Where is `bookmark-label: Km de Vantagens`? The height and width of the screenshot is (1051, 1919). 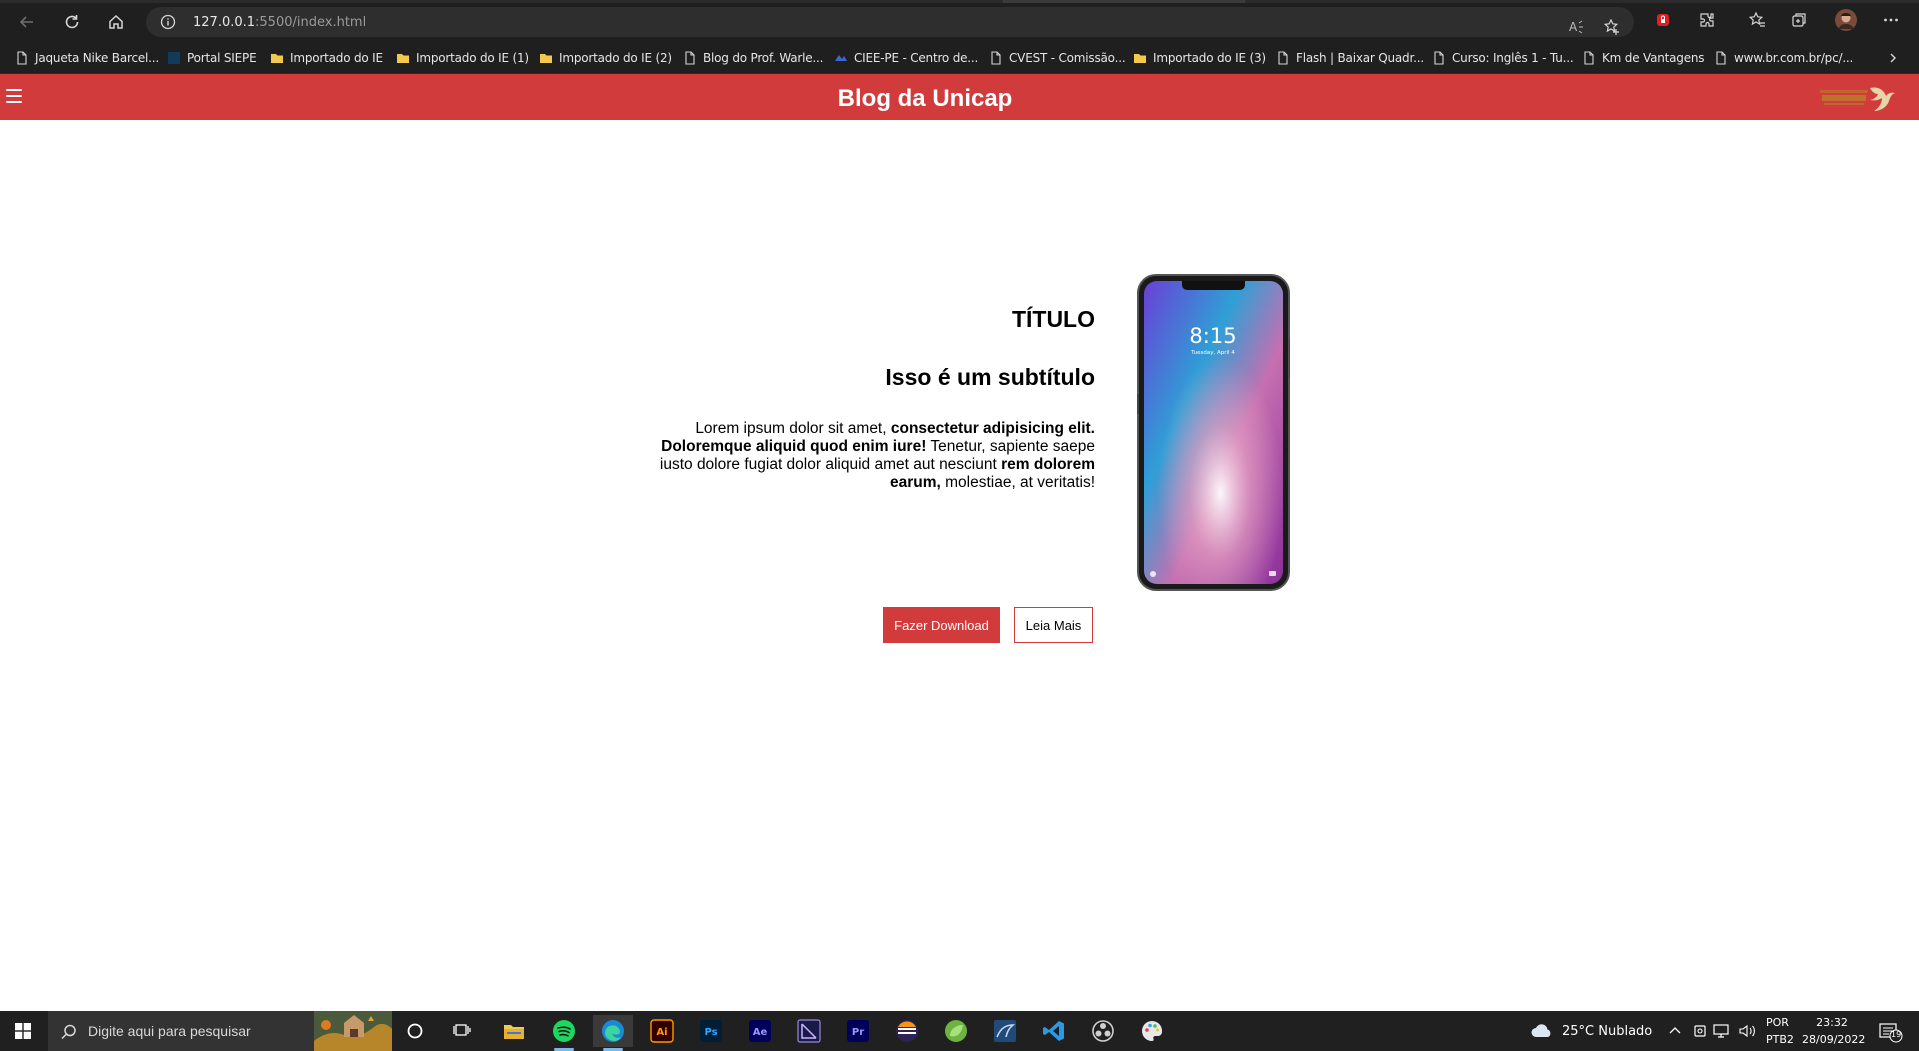
bookmark-label: Km de Vantagens is located at coordinates (1653, 58).